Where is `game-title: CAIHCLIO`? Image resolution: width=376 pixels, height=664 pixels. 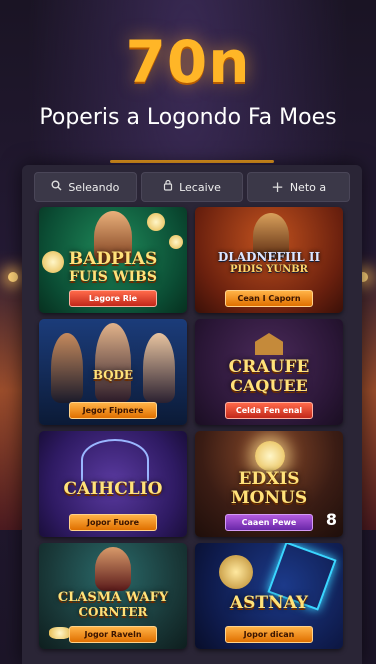 game-title: CAIHCLIO is located at coordinates (113, 489).